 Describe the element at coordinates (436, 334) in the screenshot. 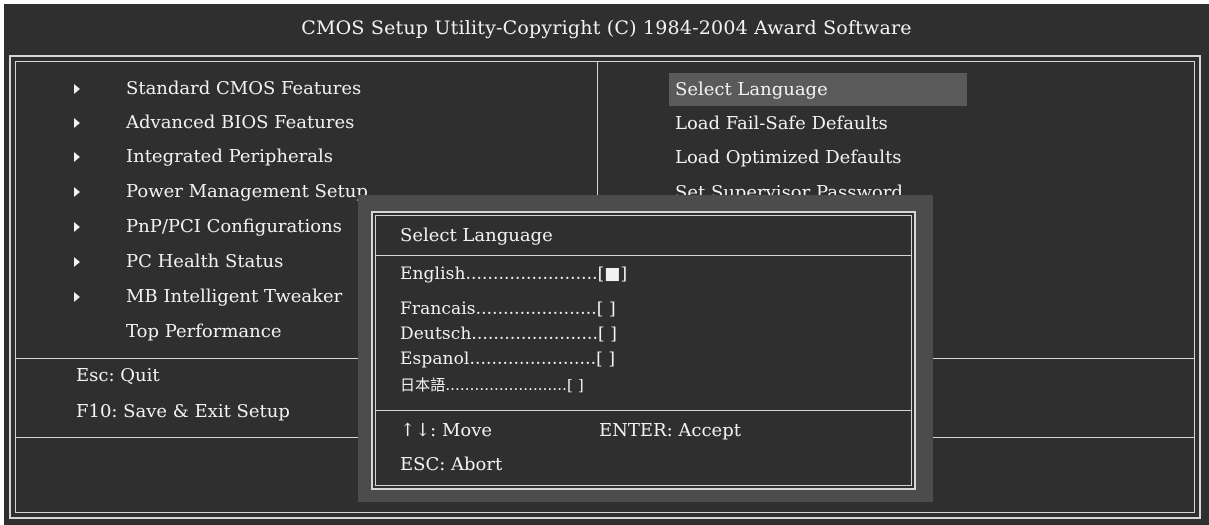

I see `language-label: Deutsch` at that location.